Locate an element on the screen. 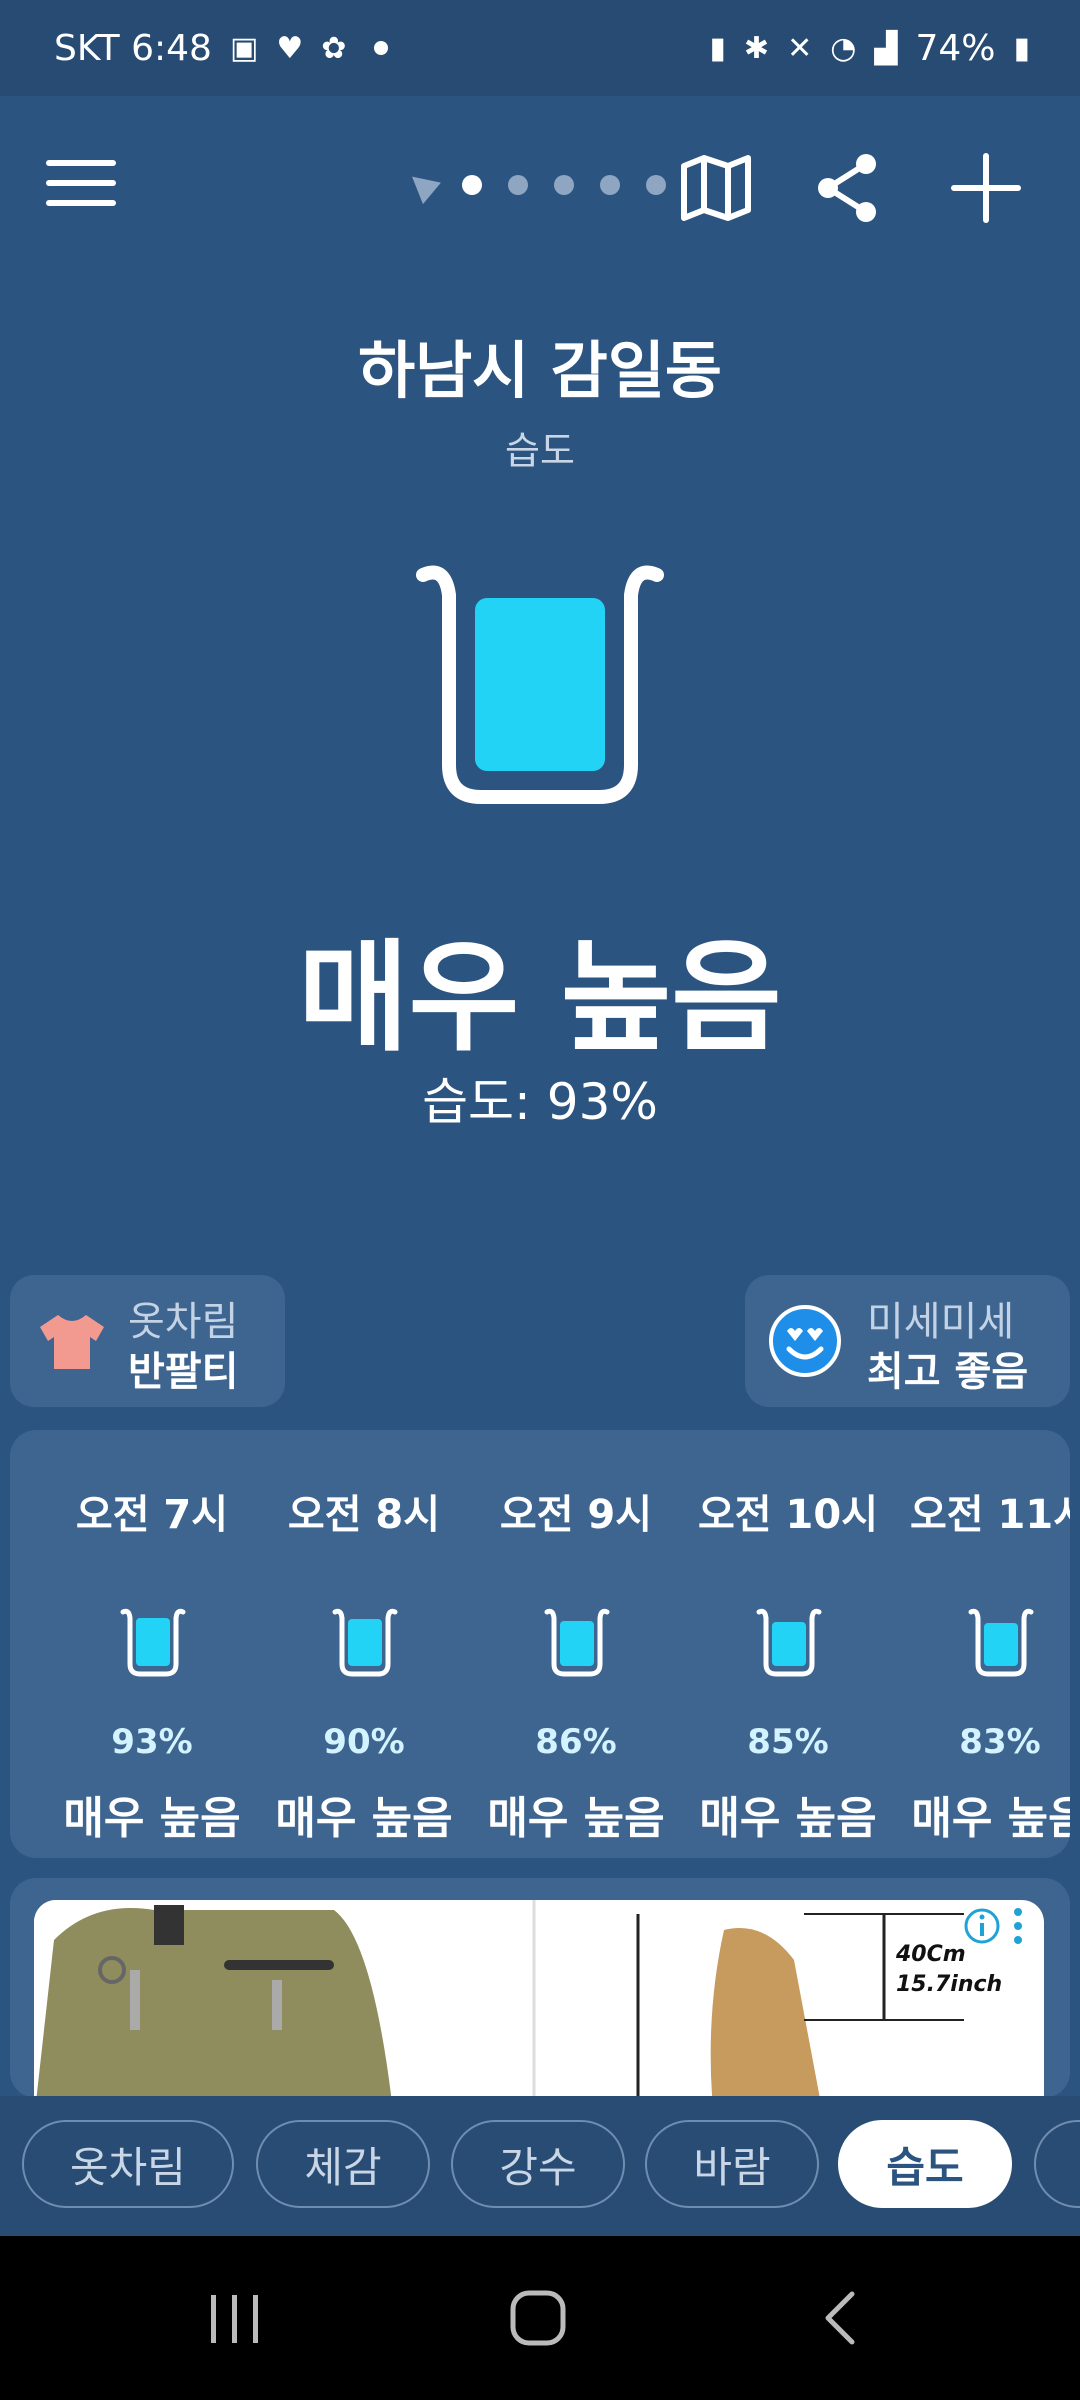 The height and width of the screenshot is (2400, 1080). share-icon is located at coordinates (848, 188).